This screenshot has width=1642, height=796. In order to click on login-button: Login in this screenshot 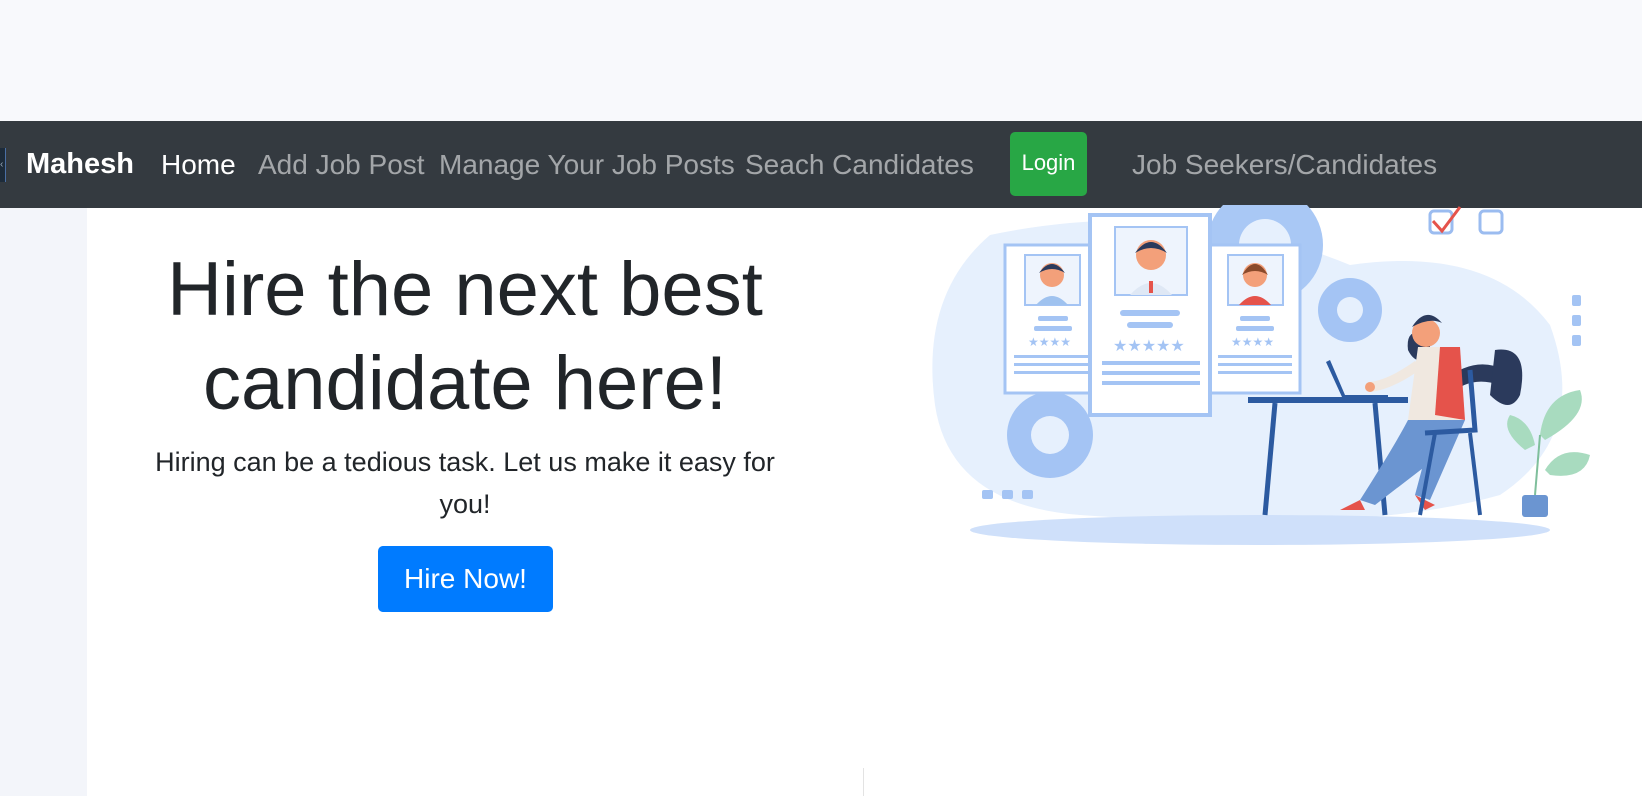, I will do `click(1048, 164)`.